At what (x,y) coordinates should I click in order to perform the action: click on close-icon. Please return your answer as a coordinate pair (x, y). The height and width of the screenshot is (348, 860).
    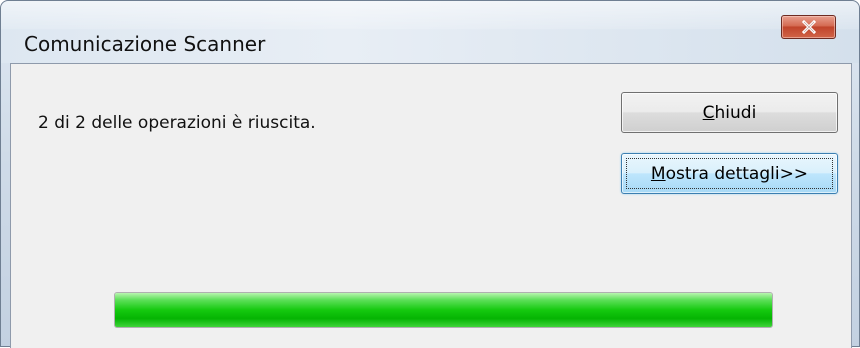
    Looking at the image, I should click on (808, 27).